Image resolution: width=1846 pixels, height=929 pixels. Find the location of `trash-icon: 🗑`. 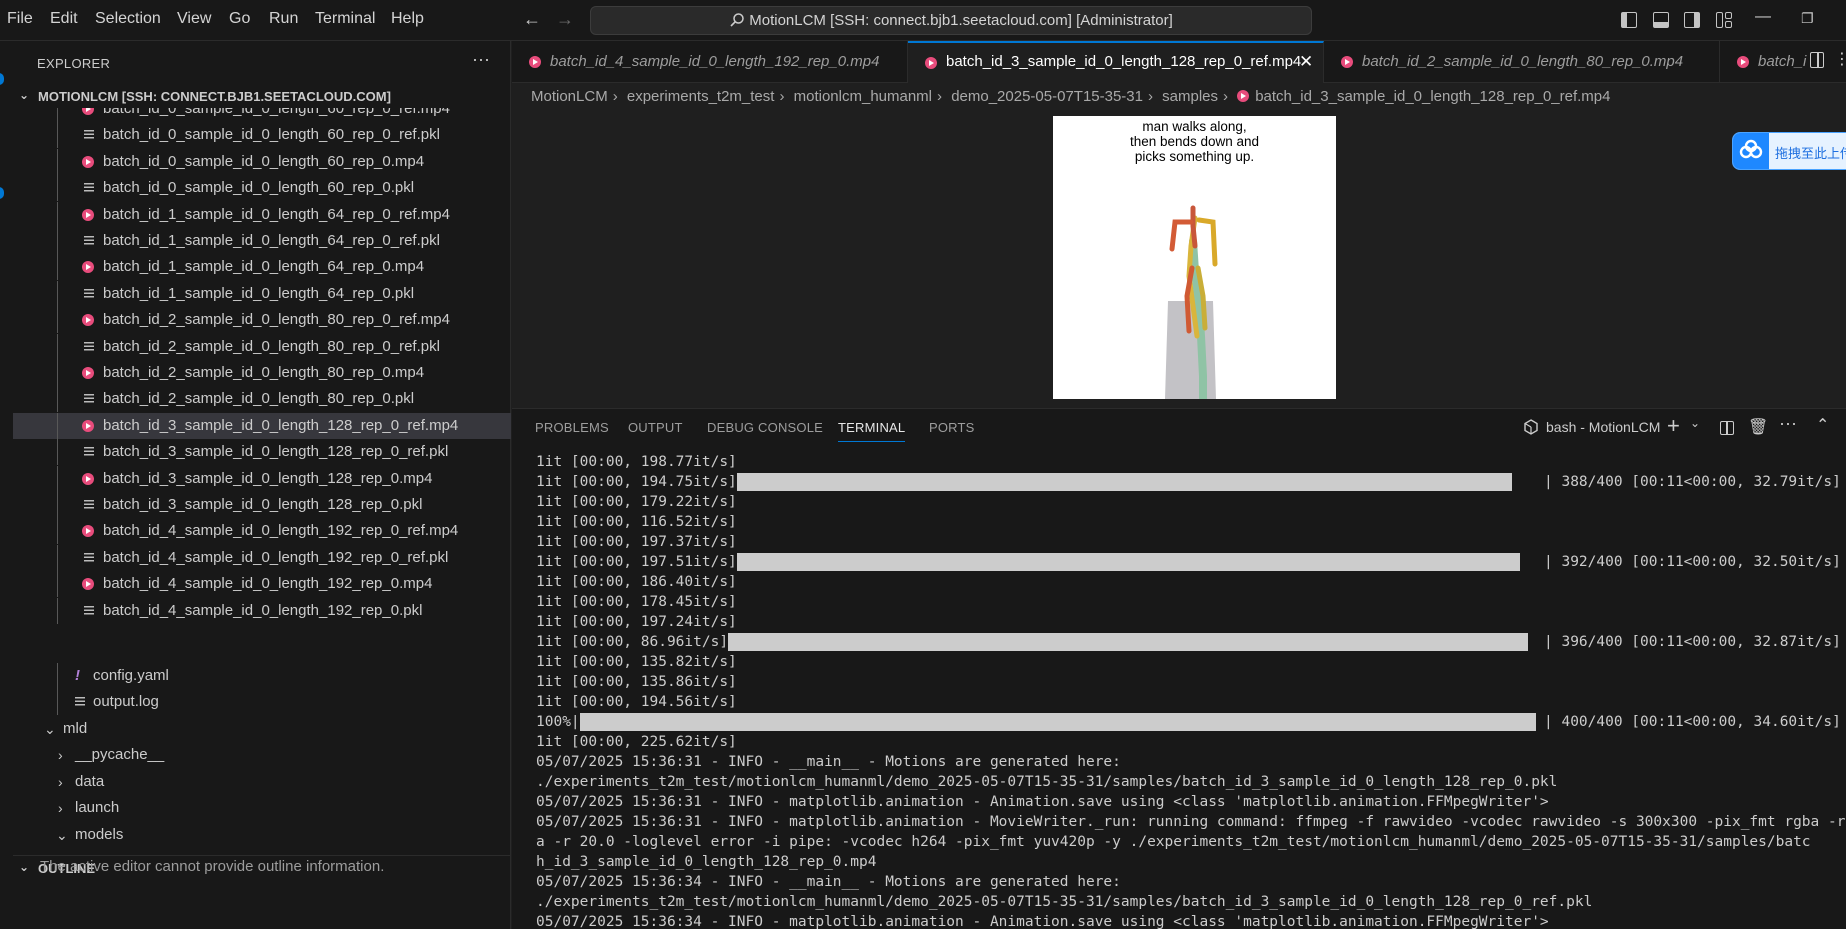

trash-icon: 🗑 is located at coordinates (1758, 427).